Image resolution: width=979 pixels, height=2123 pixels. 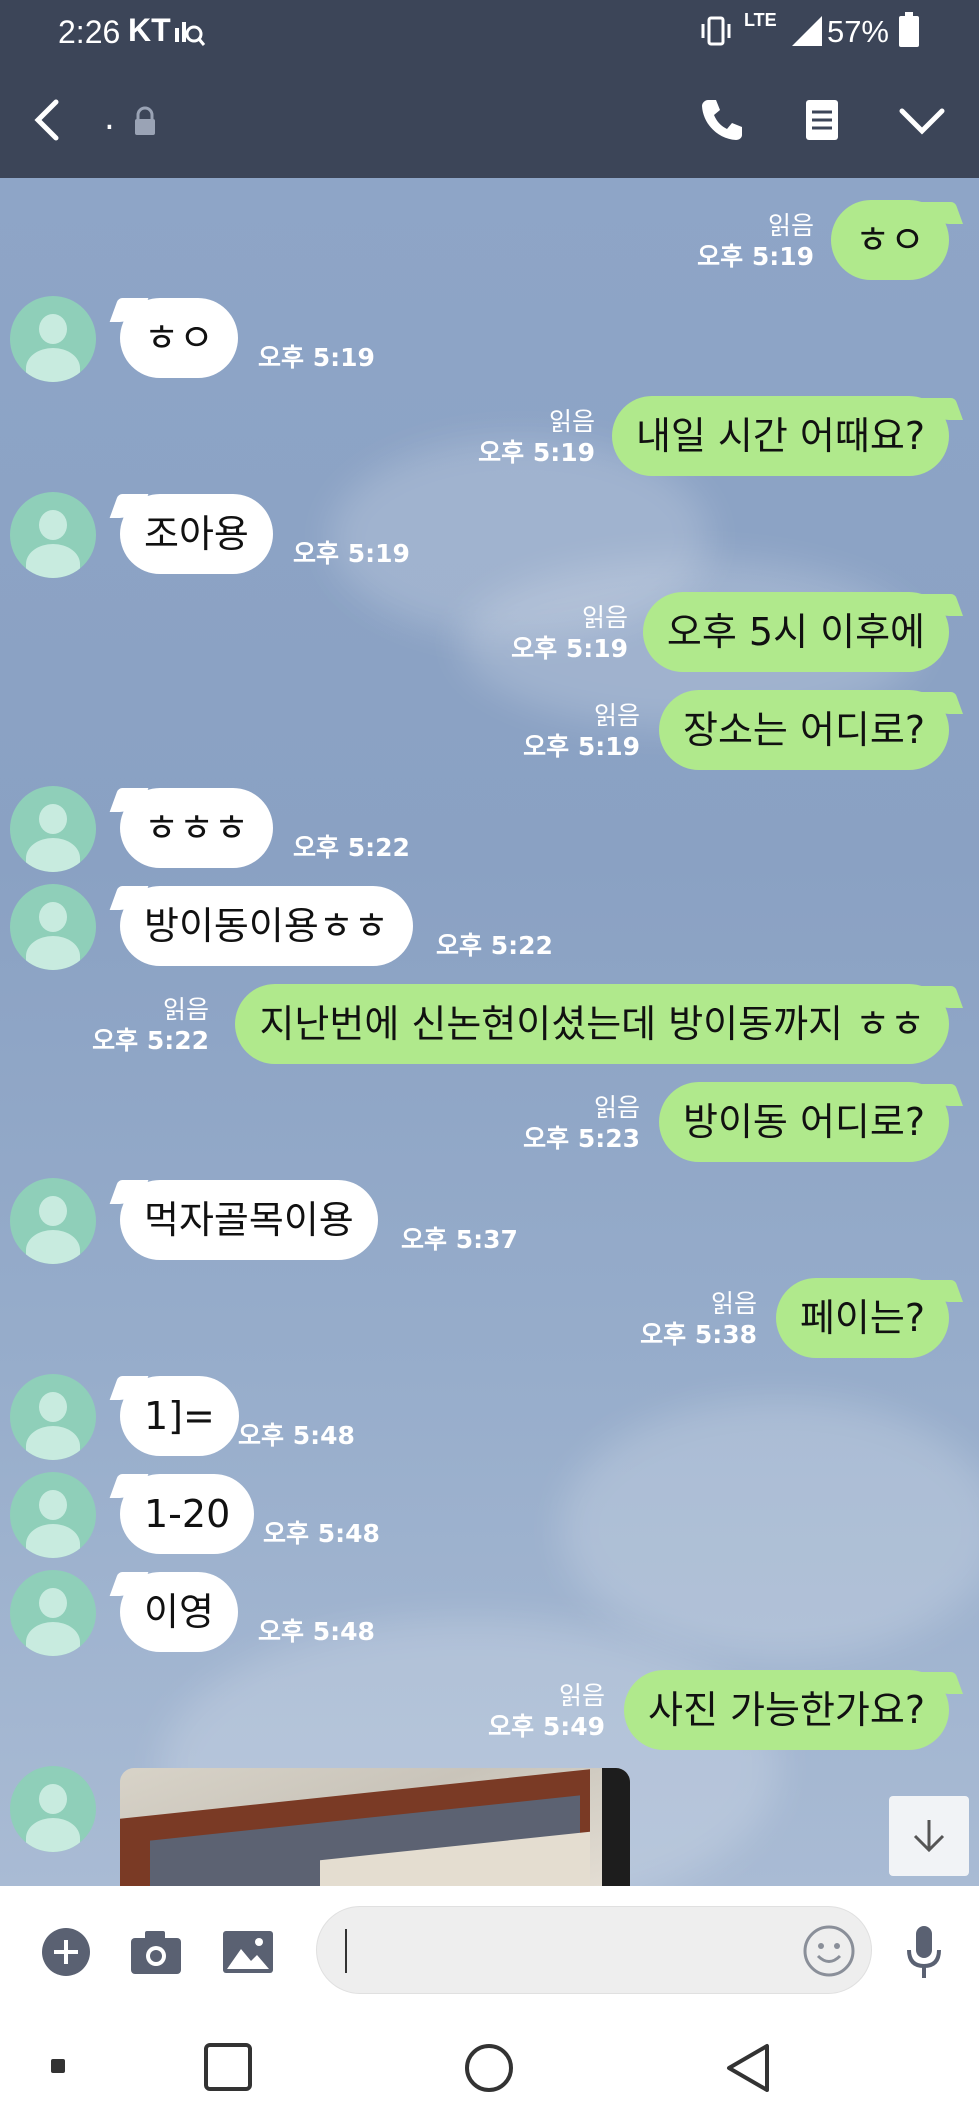 I want to click on camera-button, so click(x=156, y=1952).